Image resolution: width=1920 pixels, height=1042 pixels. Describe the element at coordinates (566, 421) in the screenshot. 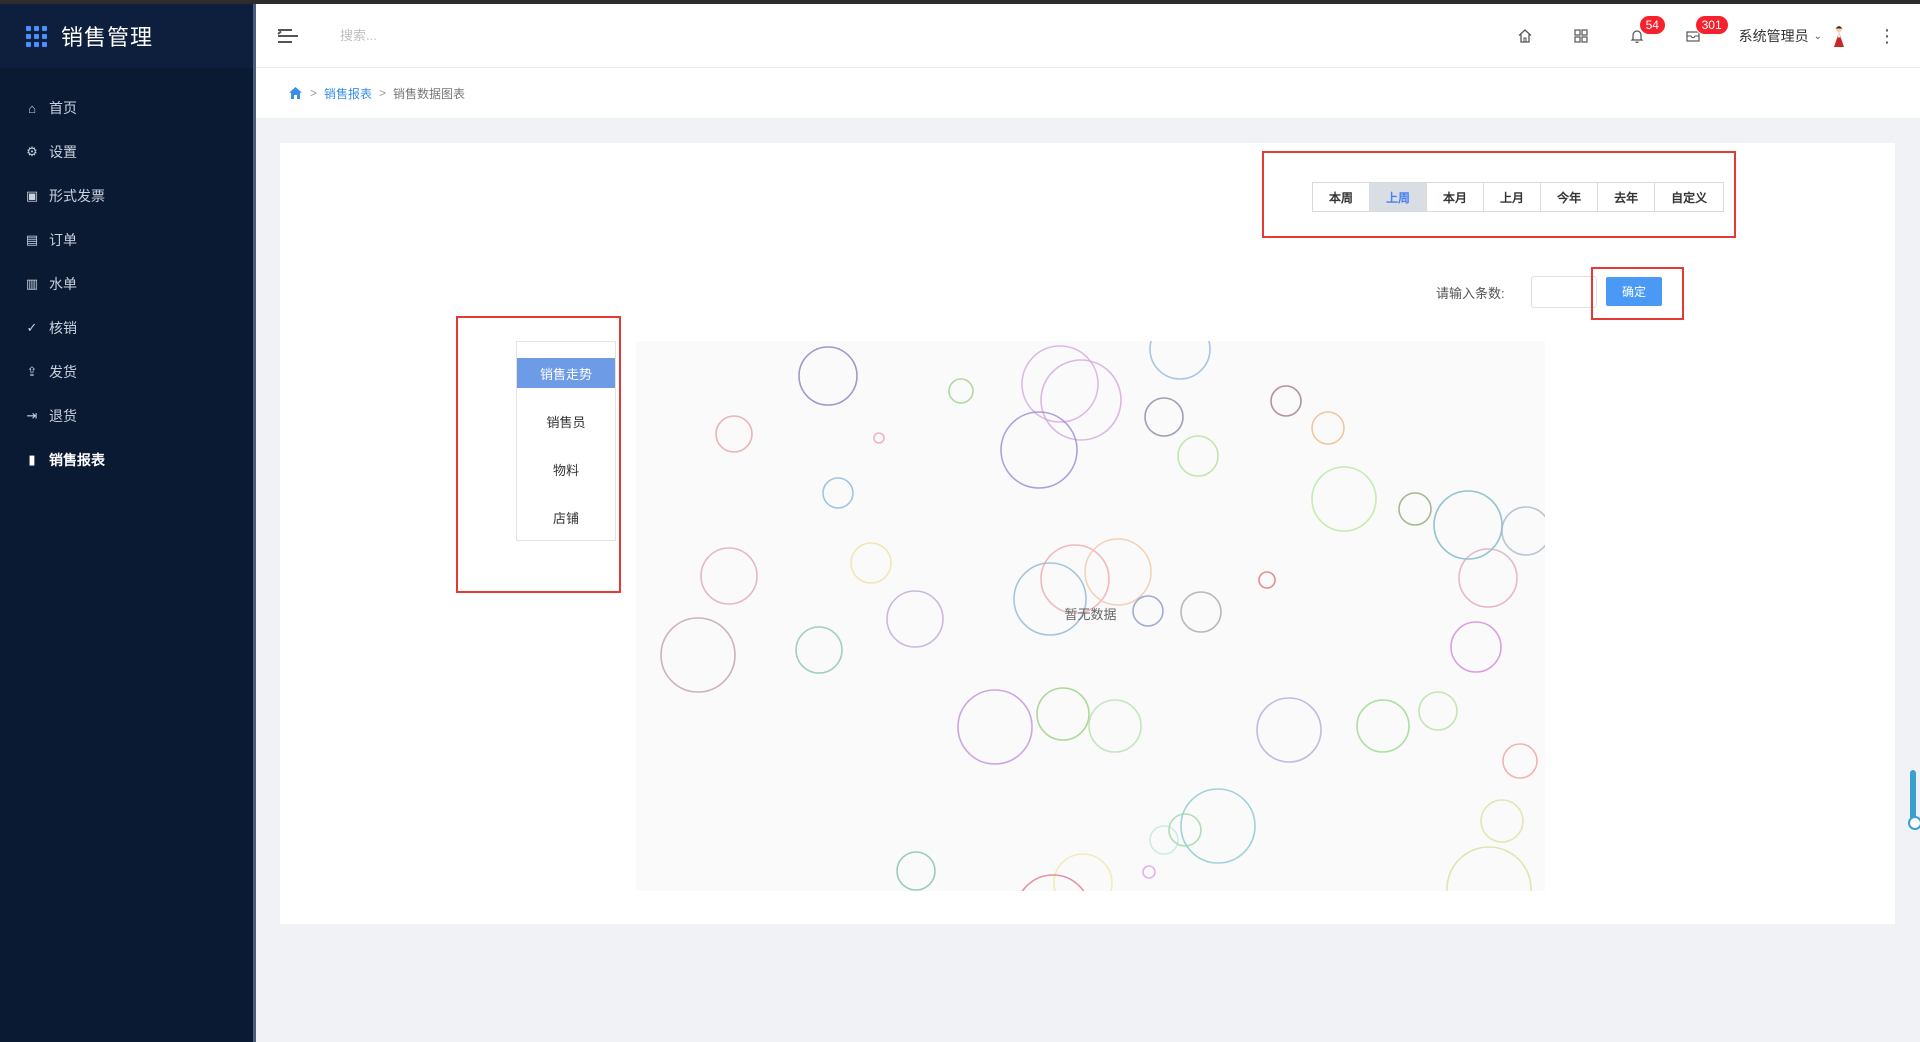

I see `report-tab-1: 销售员` at that location.